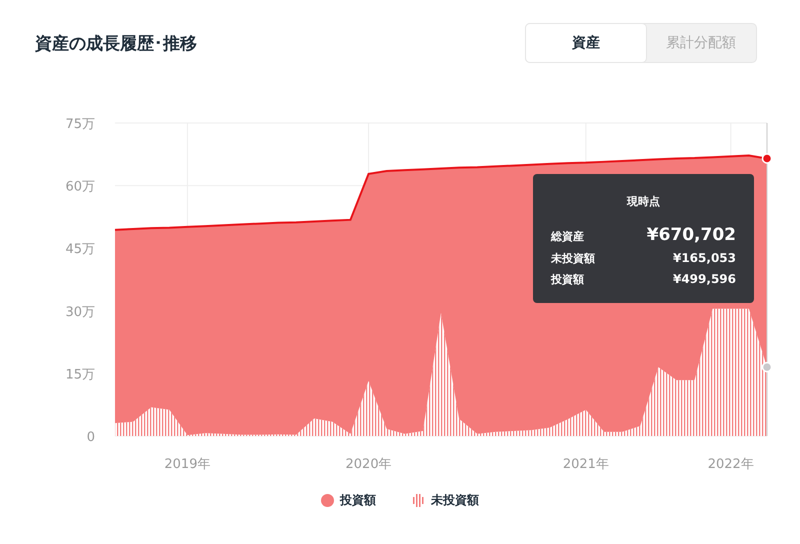 The image size is (800, 544). Describe the element at coordinates (187, 464) in the screenshot. I see `x-axis-label: 2019年` at that location.